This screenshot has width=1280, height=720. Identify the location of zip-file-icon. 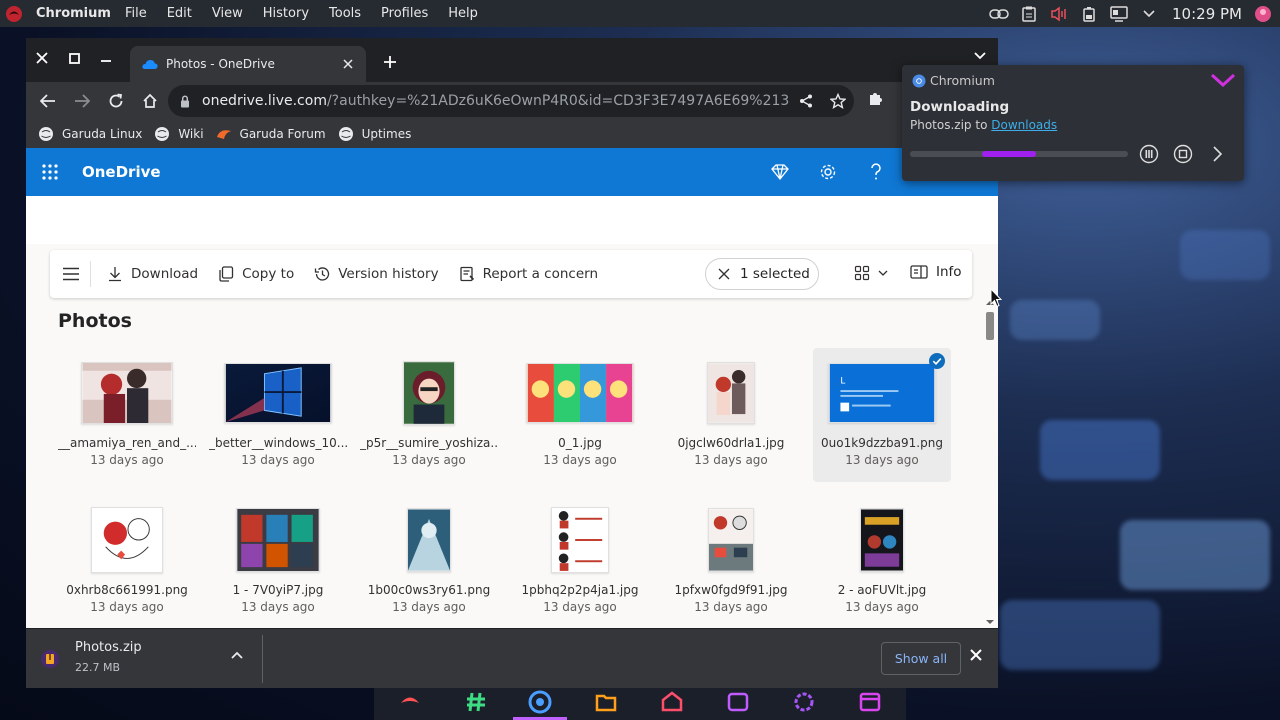
(50, 659).